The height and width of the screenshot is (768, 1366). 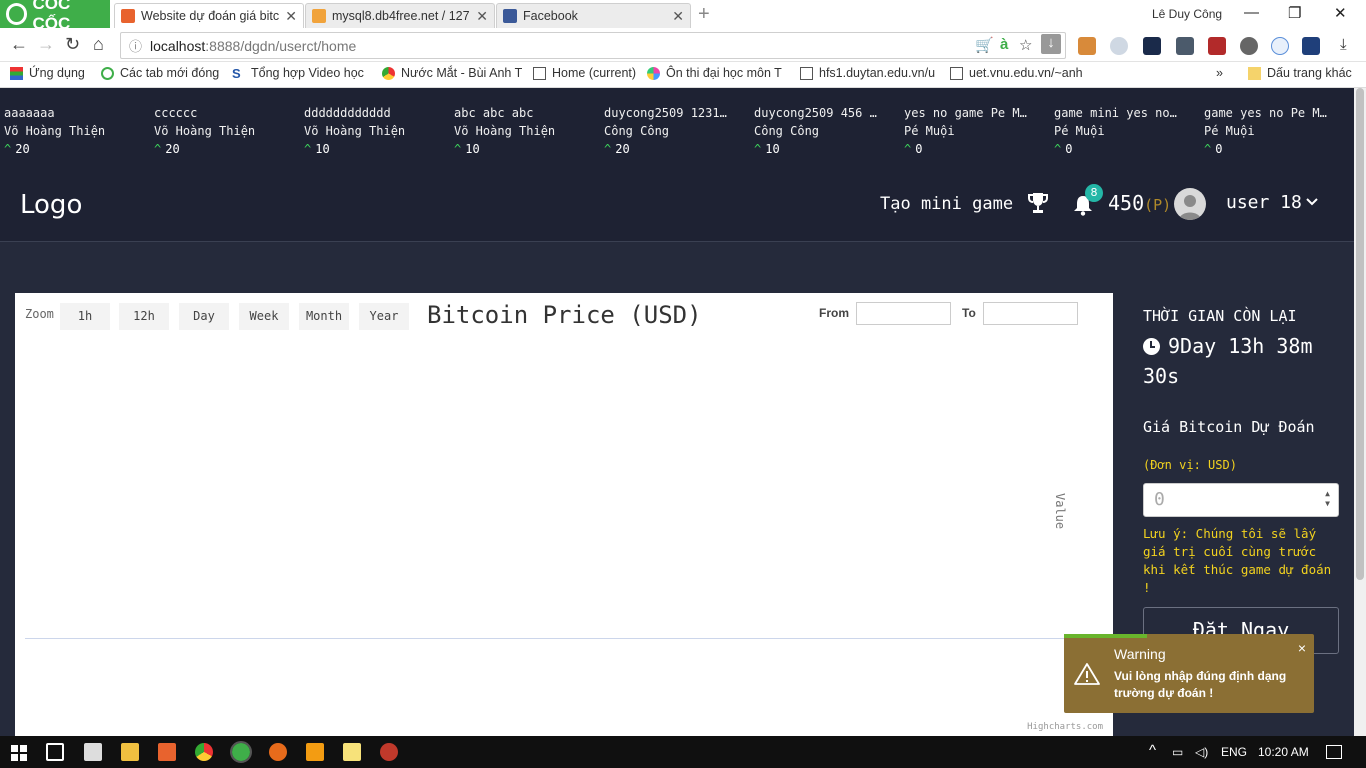 I want to click on download-video-icon: ↓, so click(x=1051, y=44).